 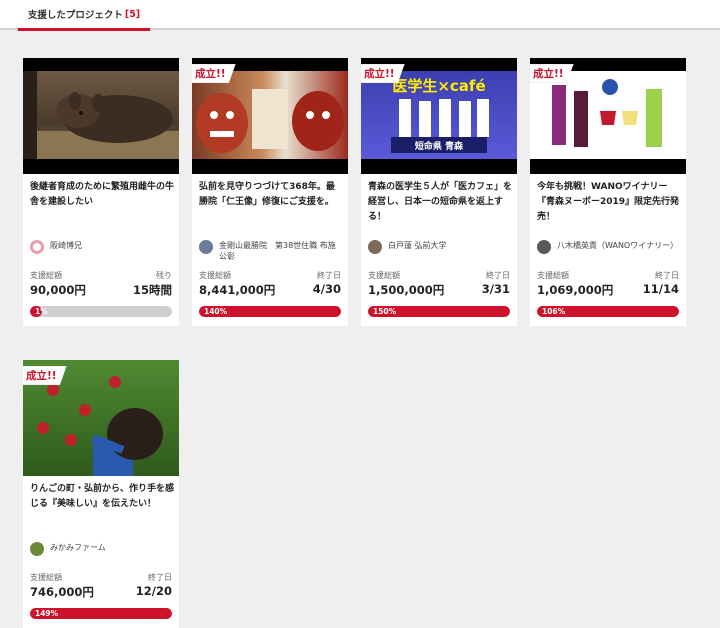 I want to click on project-title: 後継者育成のために繁殖用雌牛の牛舎を建設したい, so click(x=102, y=195).